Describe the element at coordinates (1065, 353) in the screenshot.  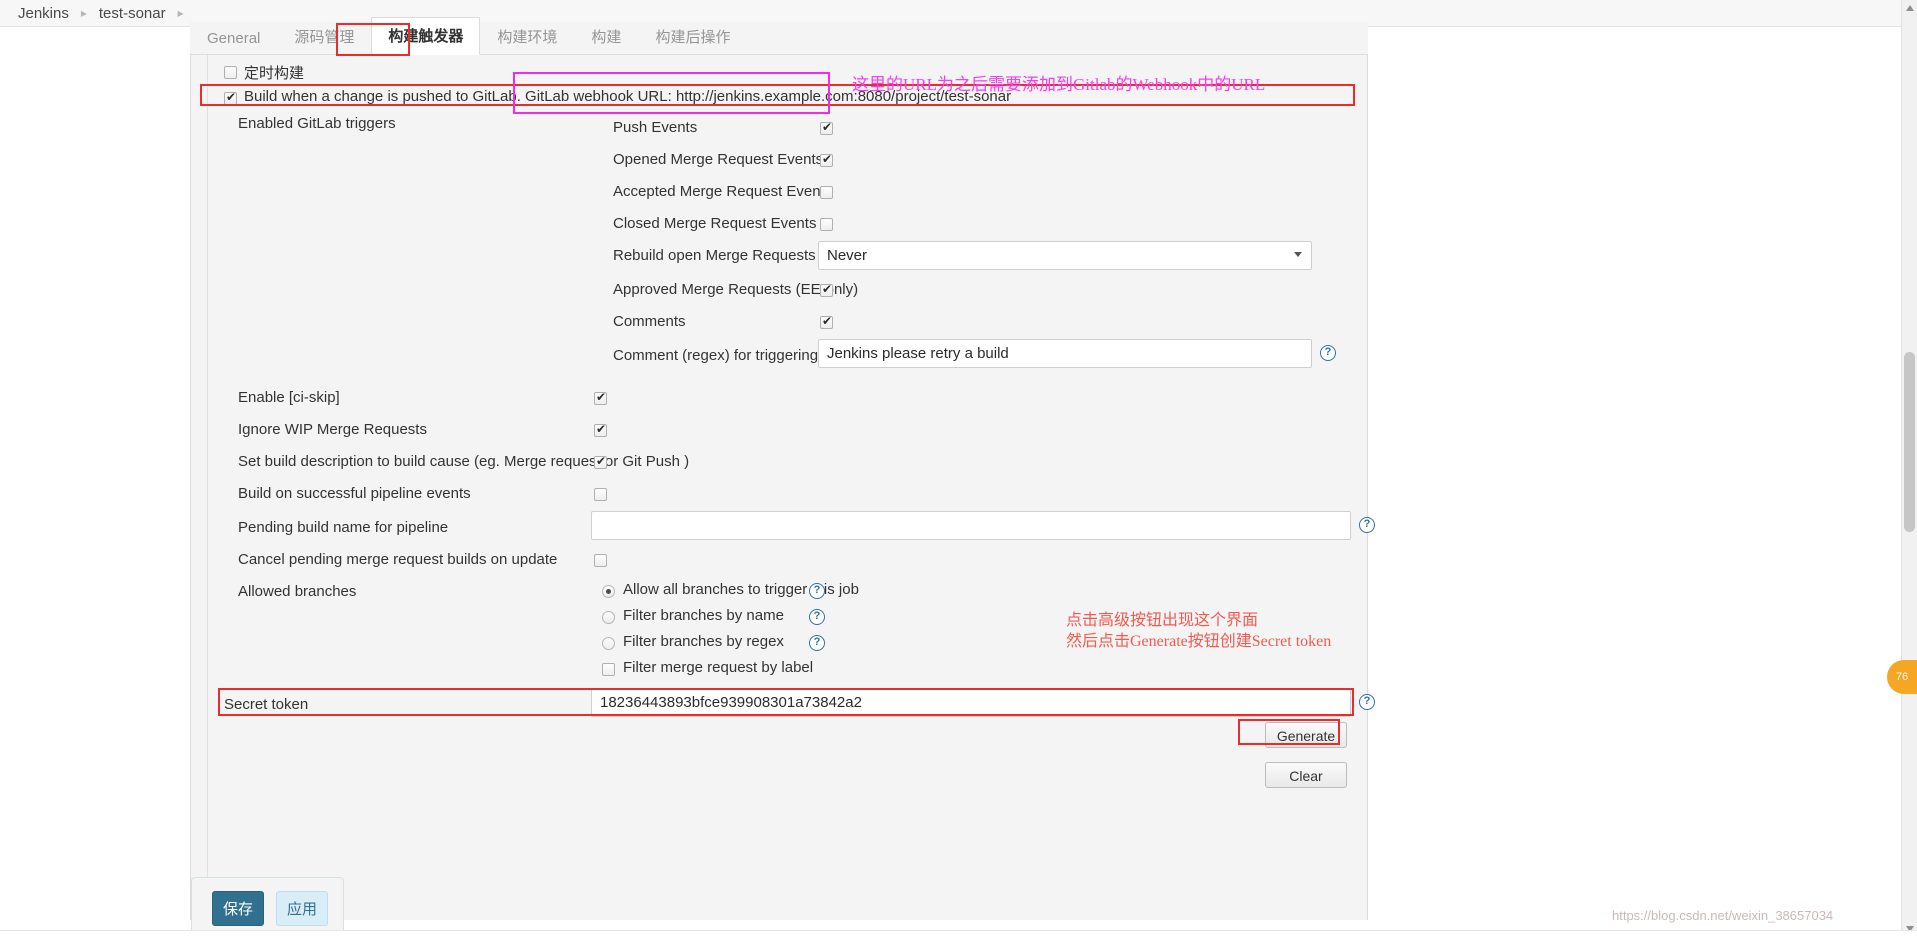
I see `comment-regex-input: Jenkins please retry a build` at that location.